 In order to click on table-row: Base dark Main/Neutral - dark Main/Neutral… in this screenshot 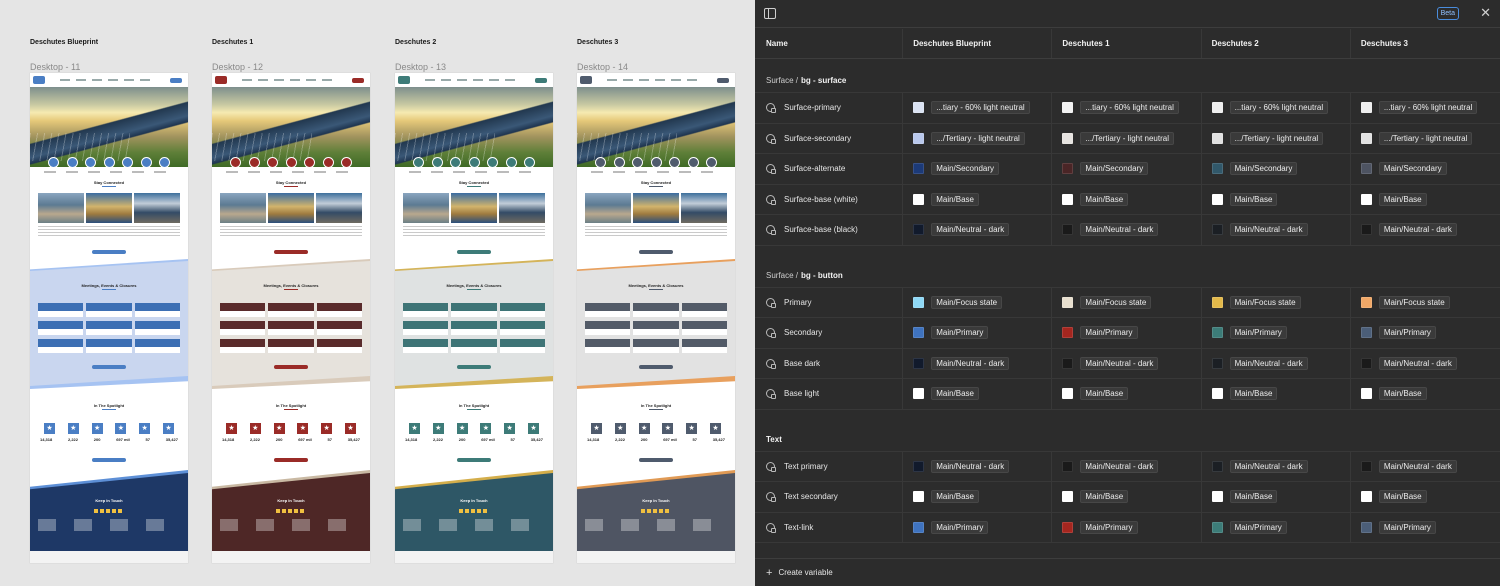, I will do `click(1127, 363)`.